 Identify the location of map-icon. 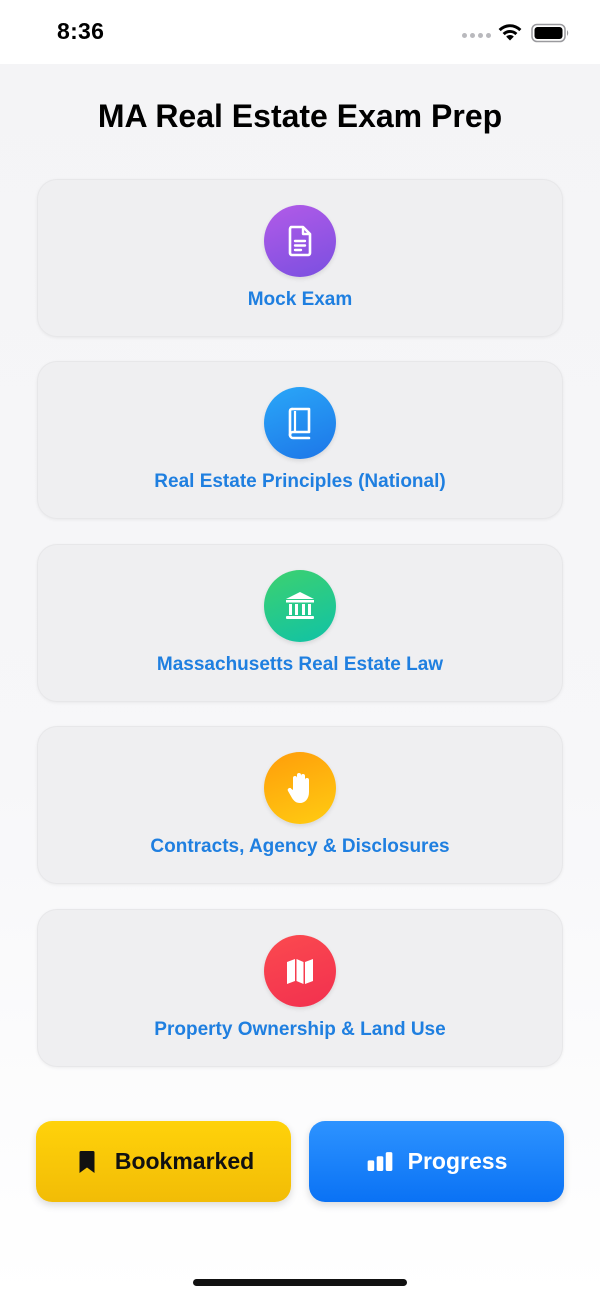
(300, 971).